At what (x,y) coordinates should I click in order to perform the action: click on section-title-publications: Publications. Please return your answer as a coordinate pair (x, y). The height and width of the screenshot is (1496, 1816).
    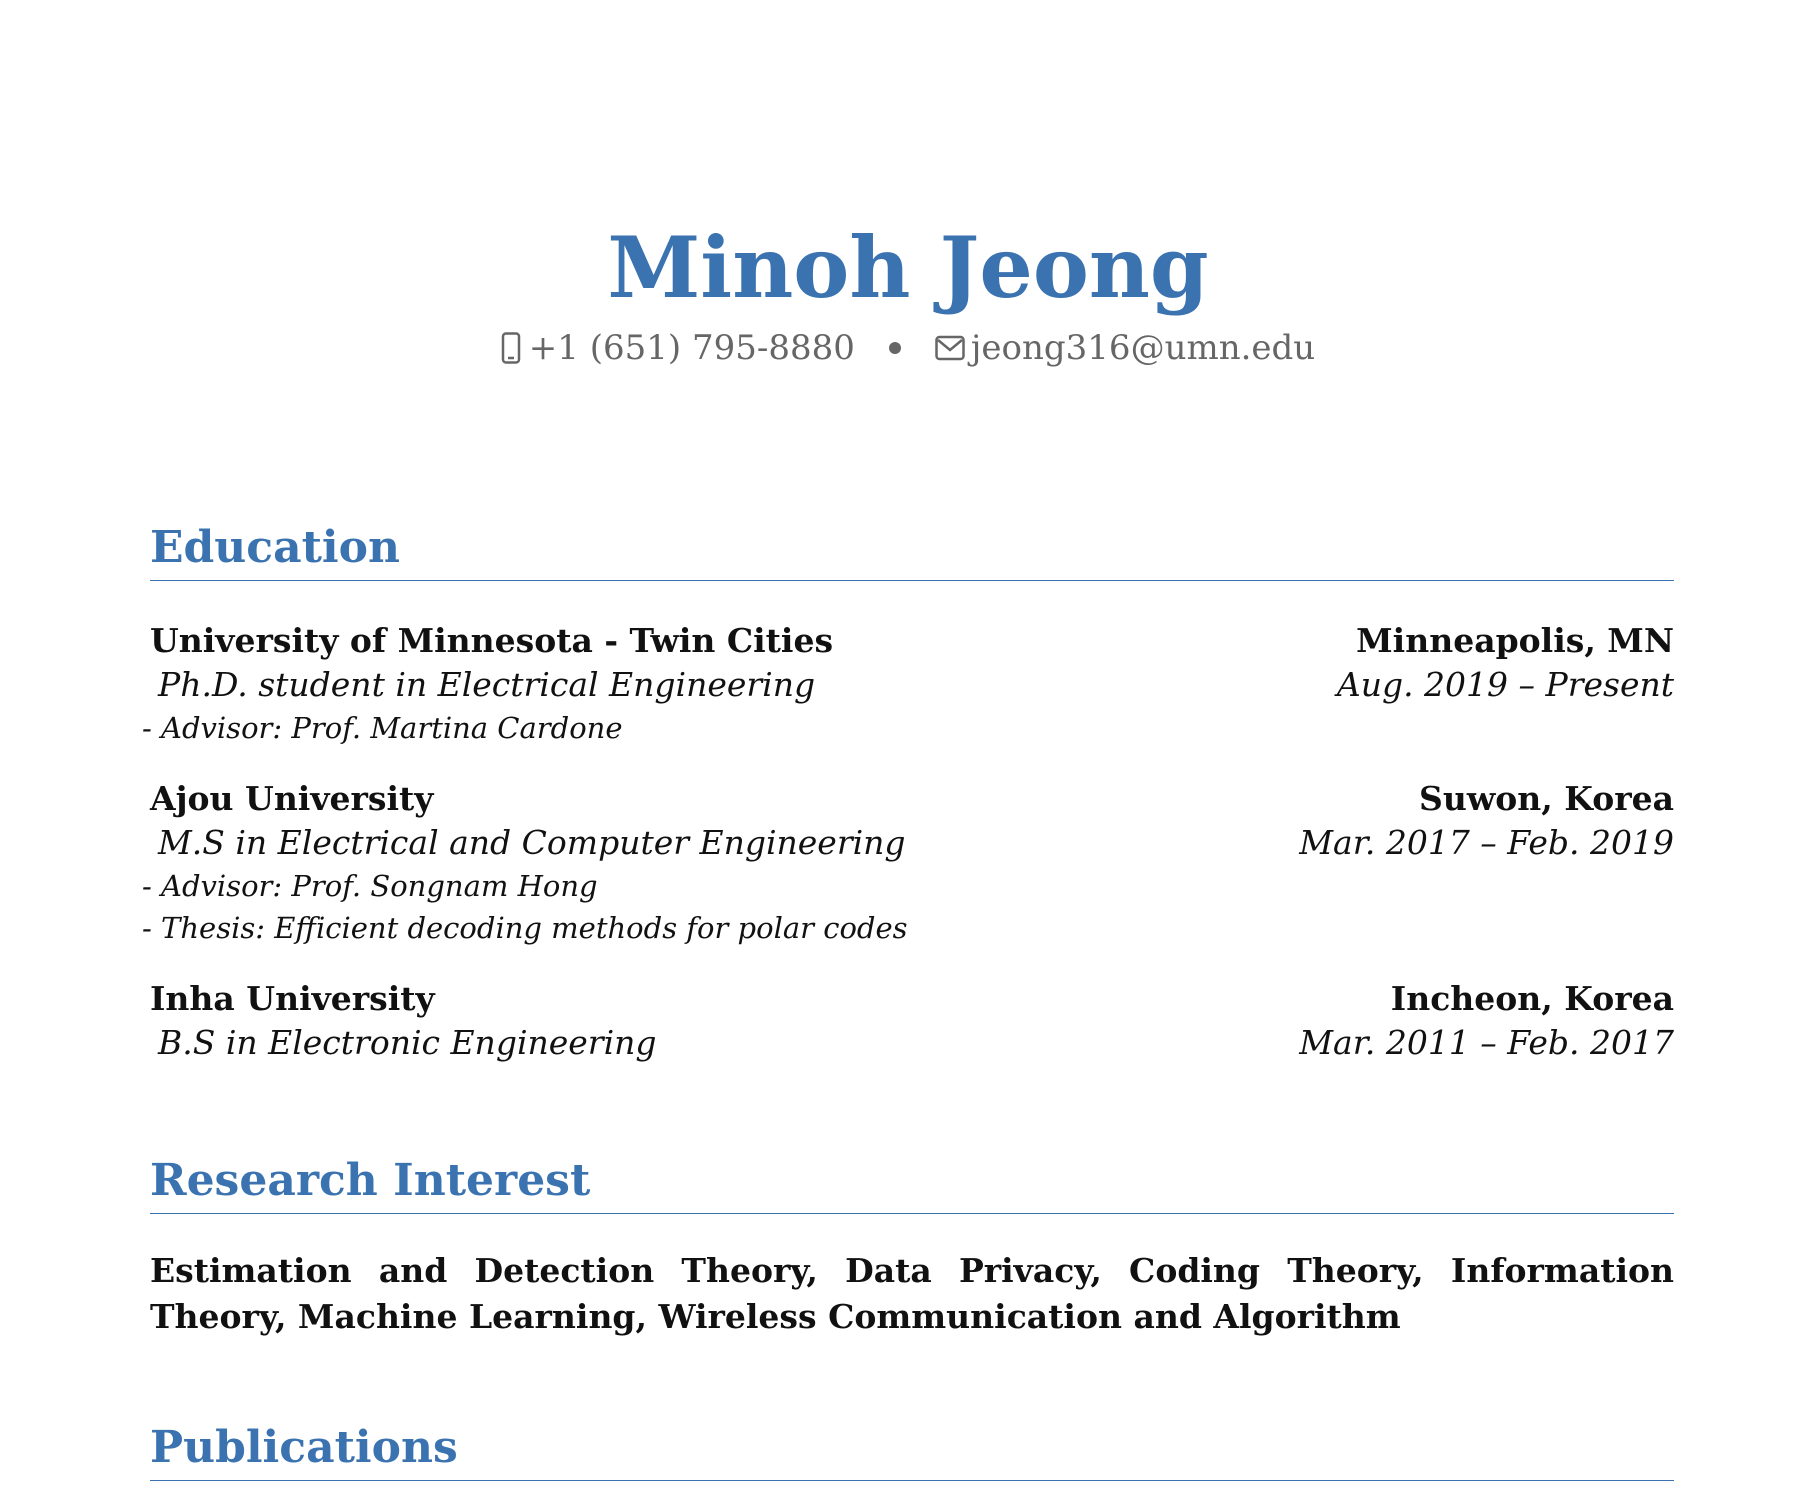
    Looking at the image, I should click on (304, 1447).